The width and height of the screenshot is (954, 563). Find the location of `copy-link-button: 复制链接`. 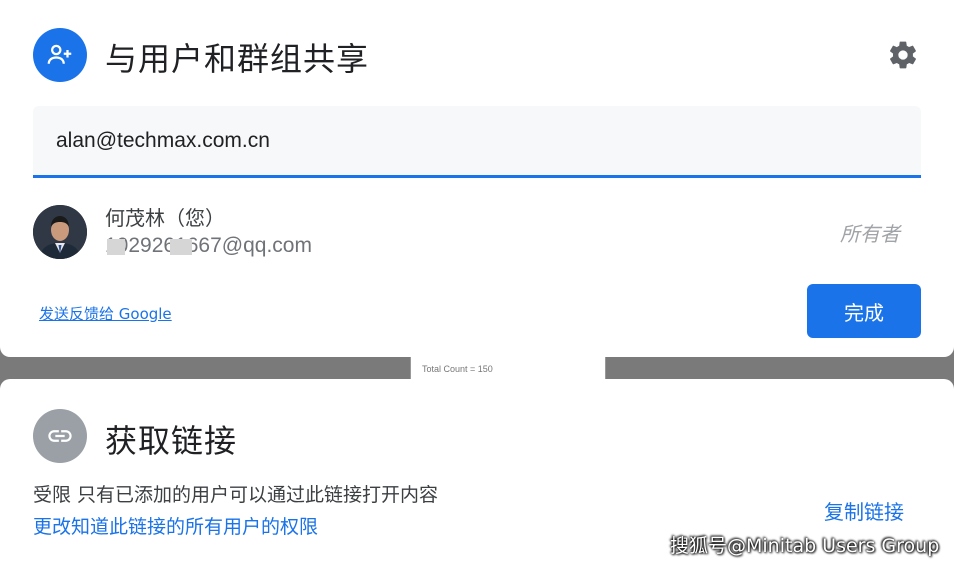

copy-link-button: 复制链接 is located at coordinates (864, 510).